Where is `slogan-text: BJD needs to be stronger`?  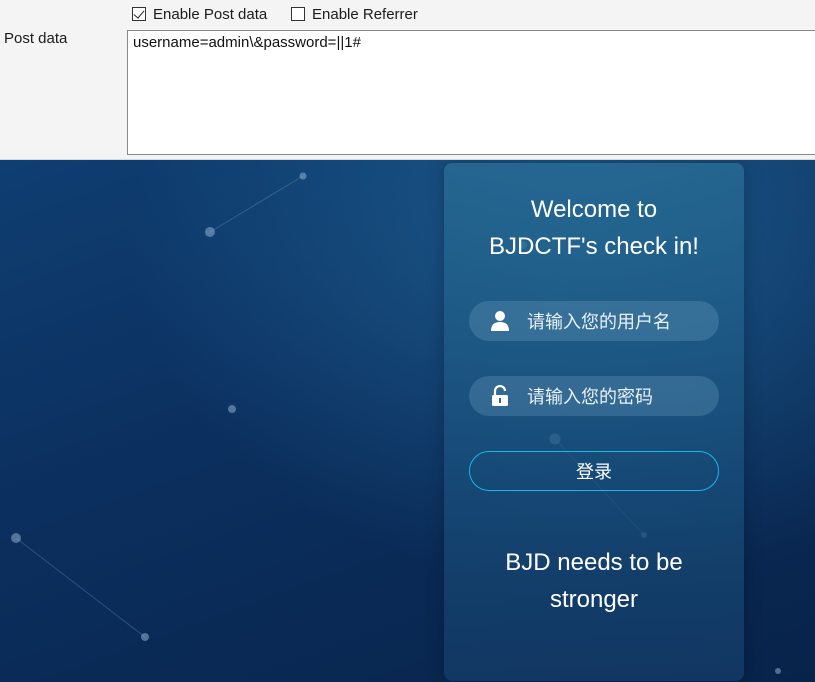 slogan-text: BJD needs to be stronger is located at coordinates (594, 581).